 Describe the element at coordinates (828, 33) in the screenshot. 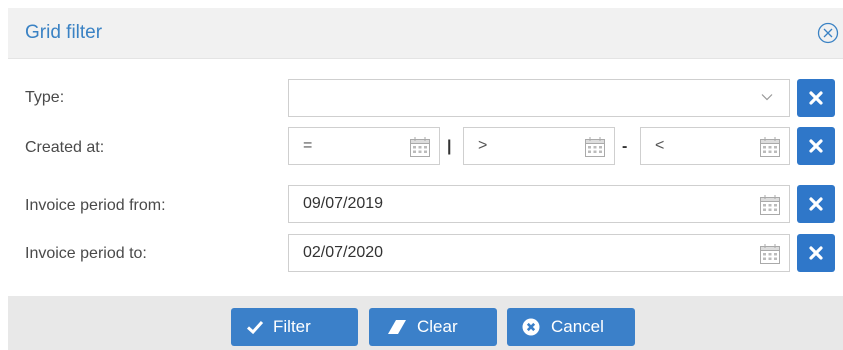

I see `close-icon` at that location.